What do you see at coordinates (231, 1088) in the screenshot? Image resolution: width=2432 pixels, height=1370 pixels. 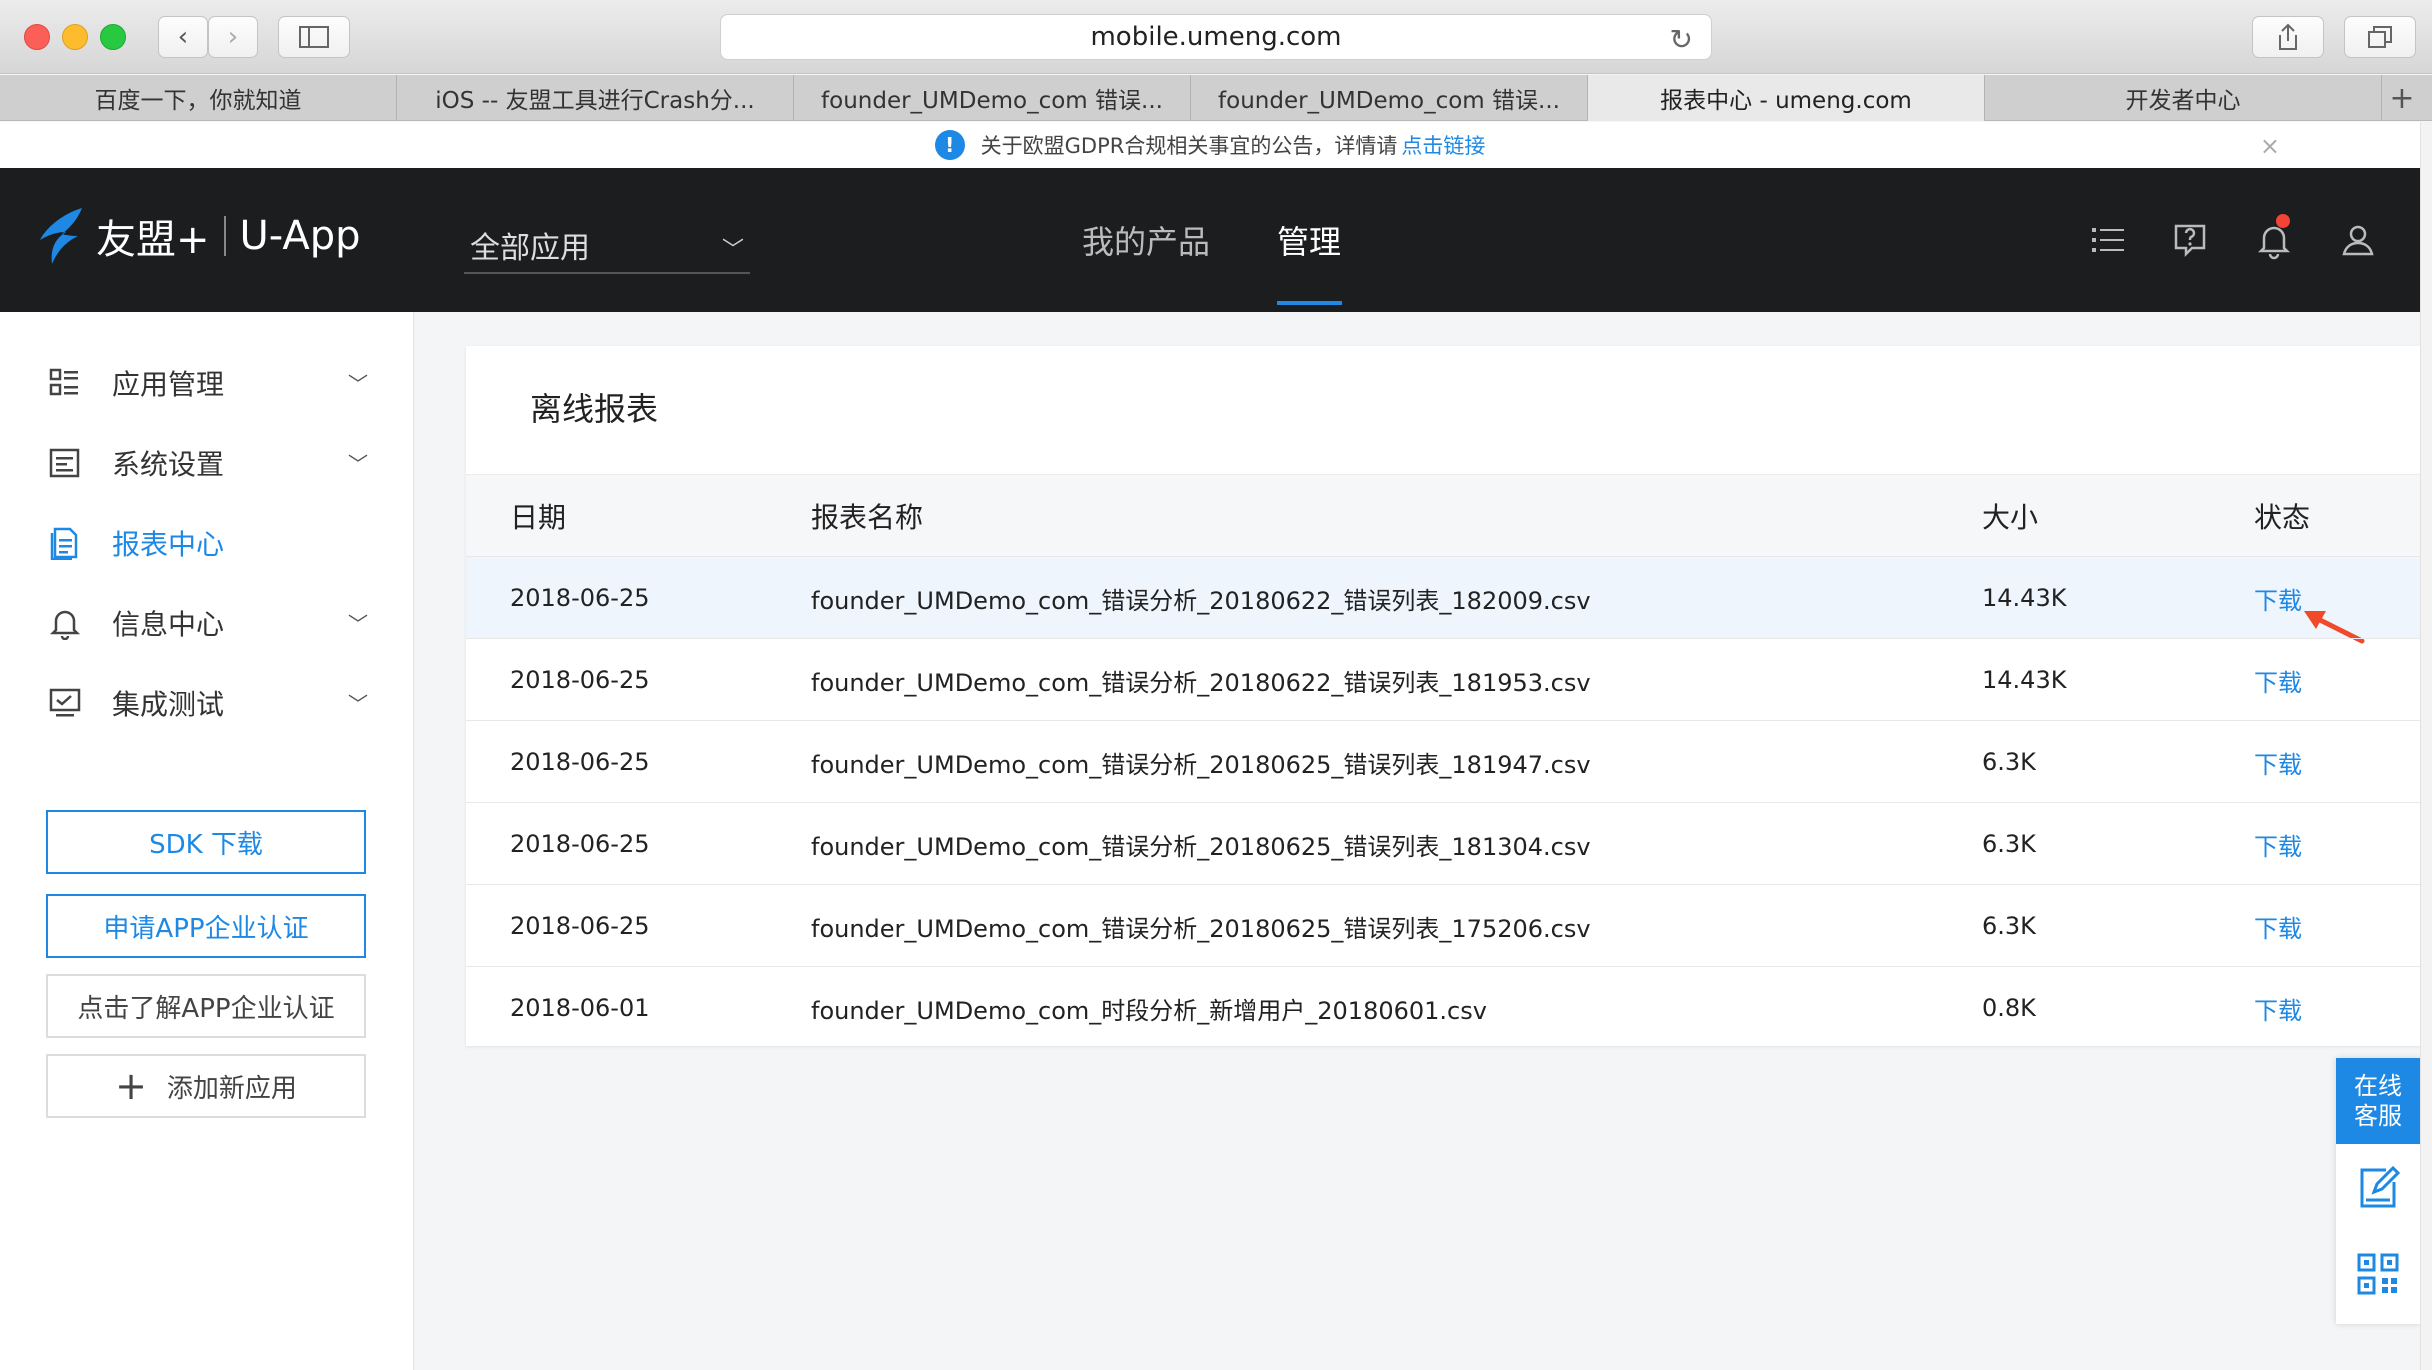 I see `add-new-app-label: 添加新应用` at bounding box center [231, 1088].